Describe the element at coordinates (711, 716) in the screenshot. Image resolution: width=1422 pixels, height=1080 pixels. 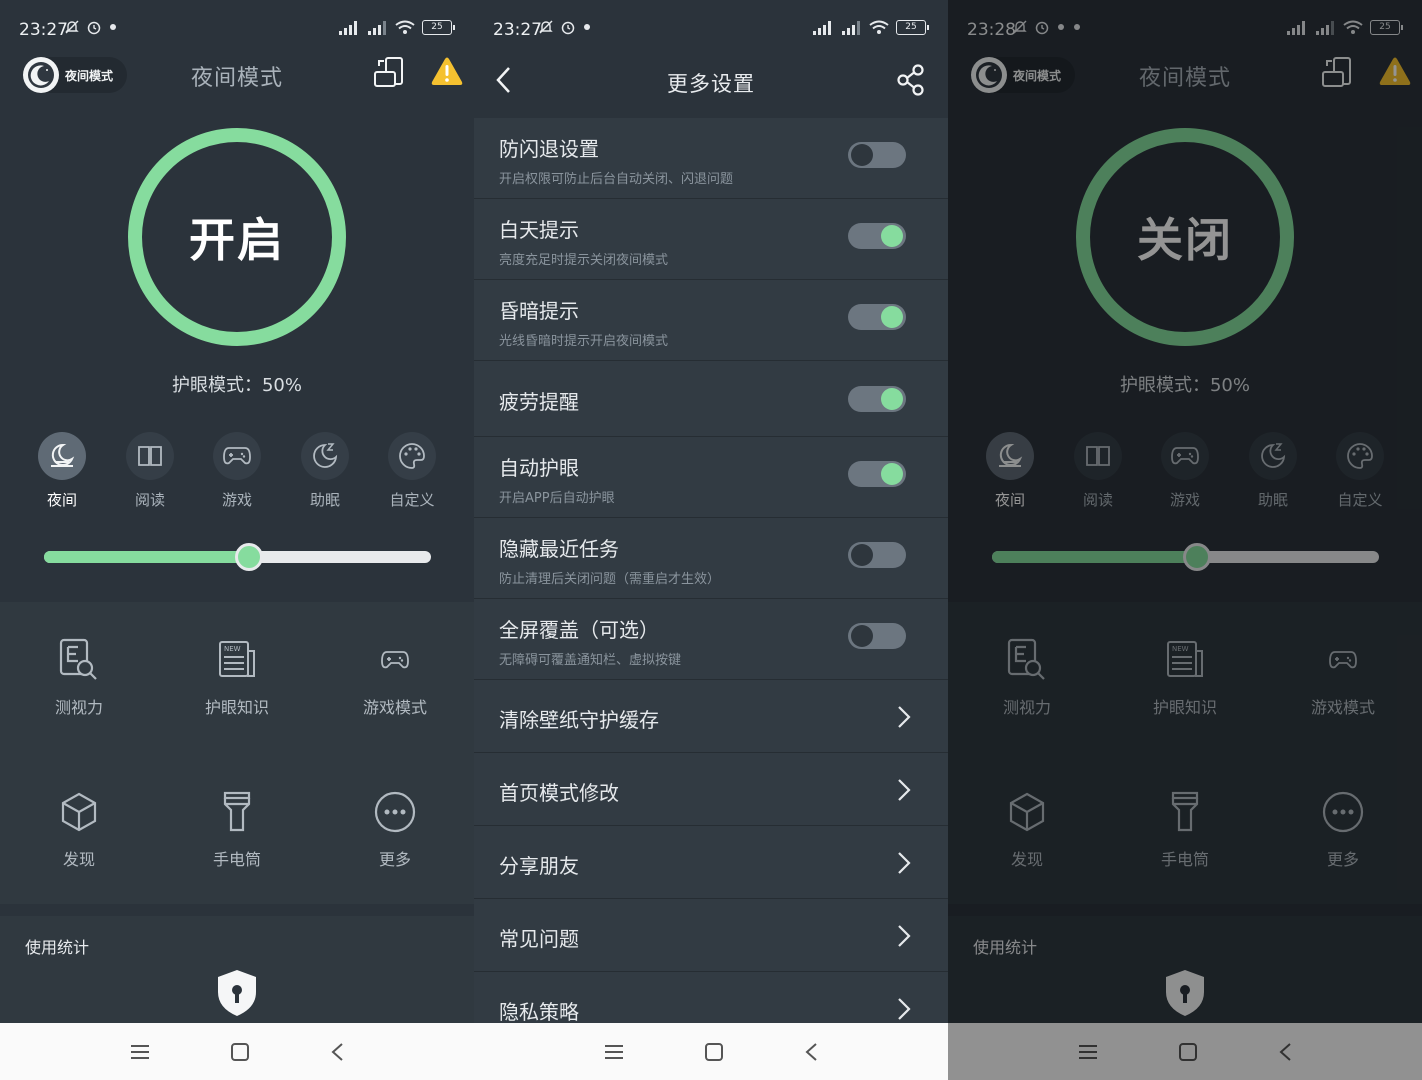
I see `settings-row: 清除壁纸守护缓存` at that location.